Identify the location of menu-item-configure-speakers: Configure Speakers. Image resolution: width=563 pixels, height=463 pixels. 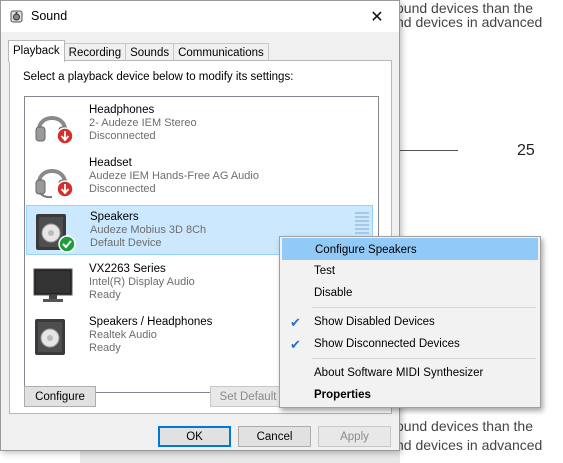
(410, 249).